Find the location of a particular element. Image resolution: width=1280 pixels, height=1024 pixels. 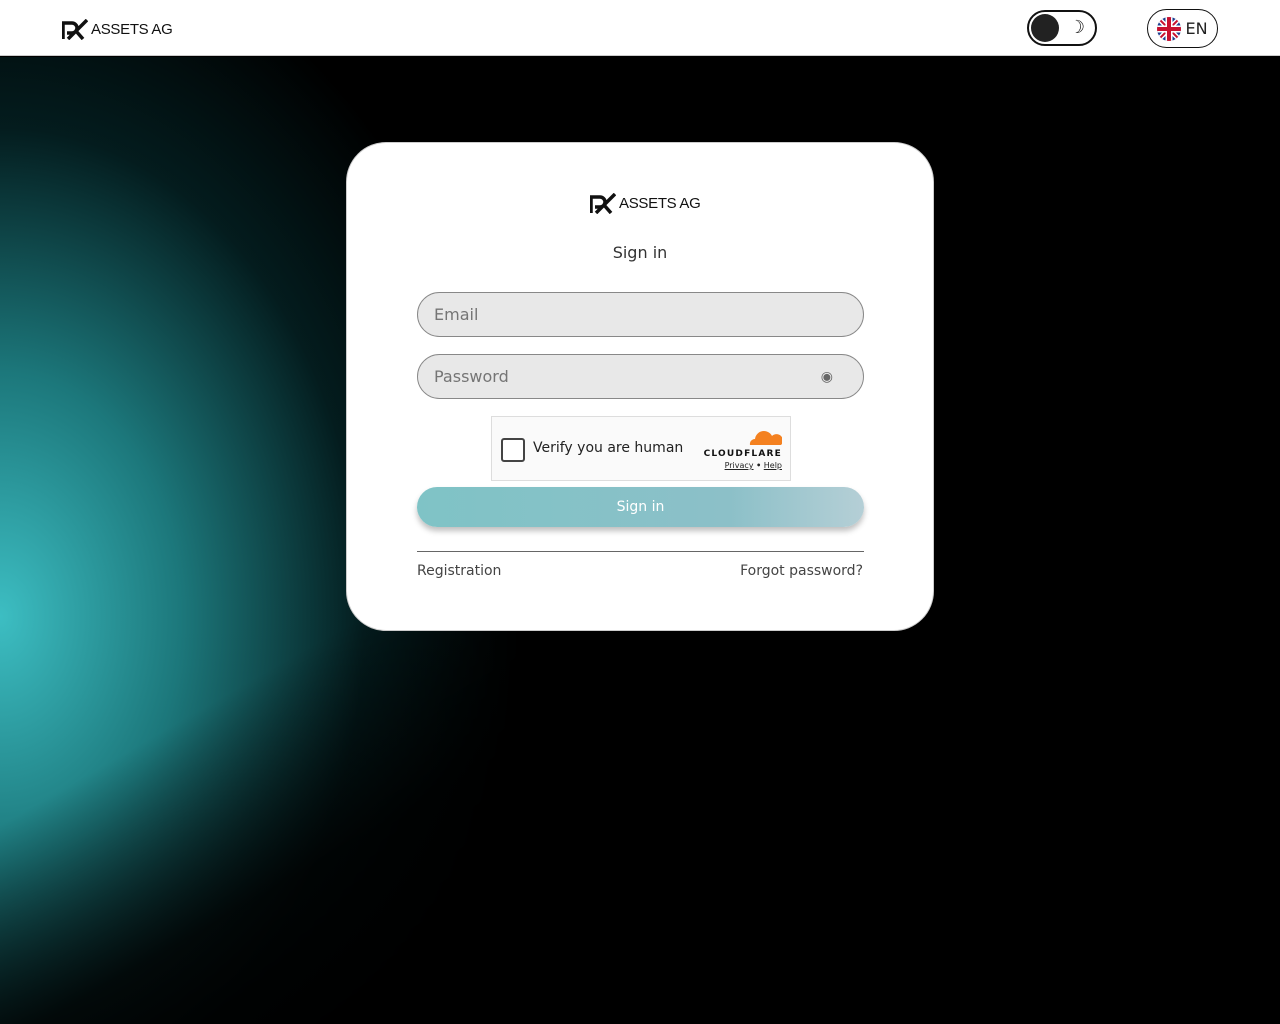

password-input is located at coordinates (640, 376).